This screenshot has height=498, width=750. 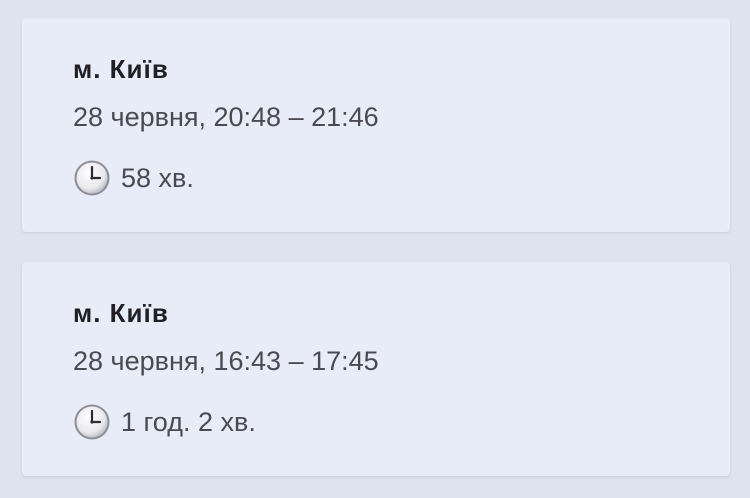 What do you see at coordinates (188, 422) in the screenshot?
I see `outage-duration: 1 год. 2 хв.` at bounding box center [188, 422].